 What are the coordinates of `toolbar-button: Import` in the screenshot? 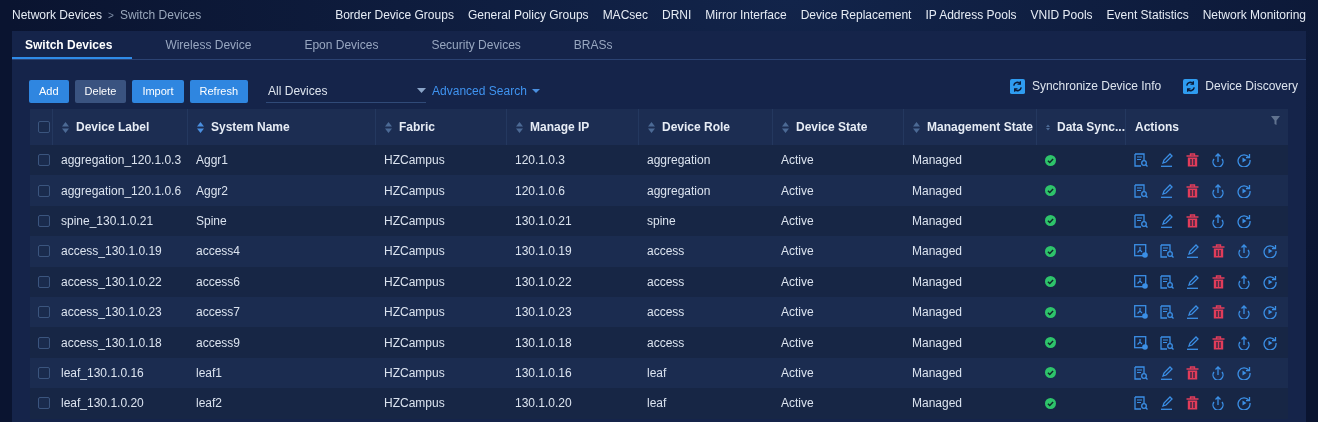 It's located at (158, 91).